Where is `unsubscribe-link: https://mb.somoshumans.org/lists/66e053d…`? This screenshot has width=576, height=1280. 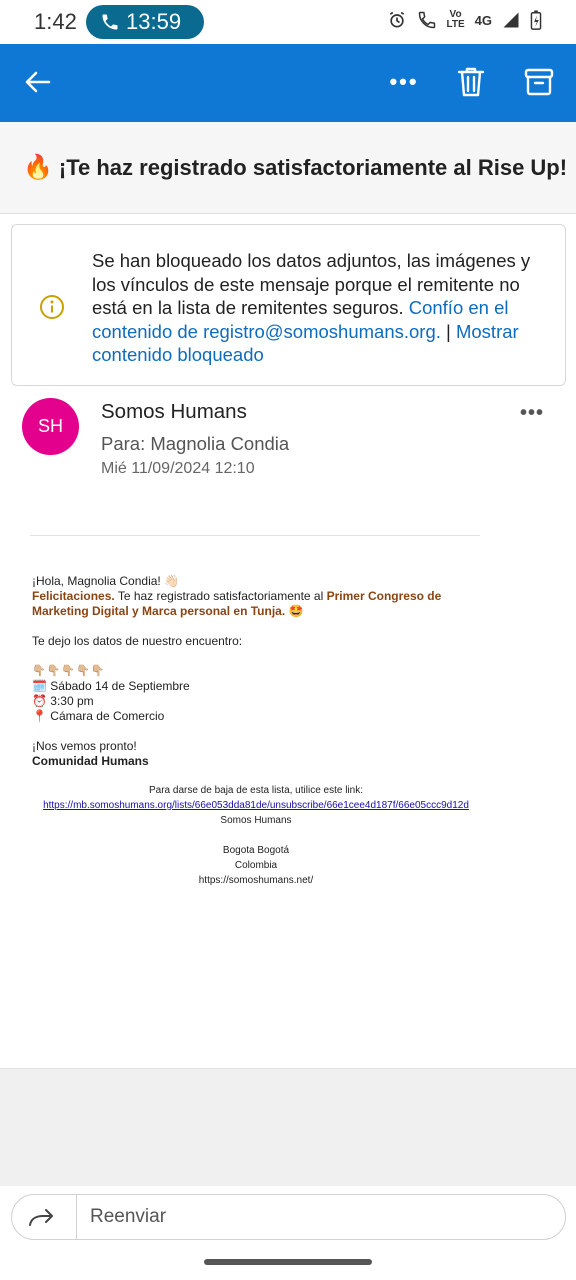 unsubscribe-link: https://mb.somoshumans.org/lists/66e053d… is located at coordinates (256, 805).